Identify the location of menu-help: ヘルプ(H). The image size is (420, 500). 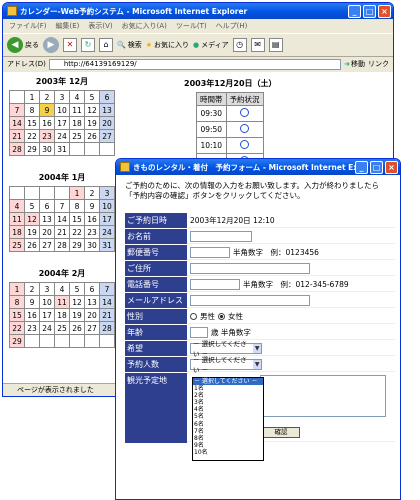
(232, 26).